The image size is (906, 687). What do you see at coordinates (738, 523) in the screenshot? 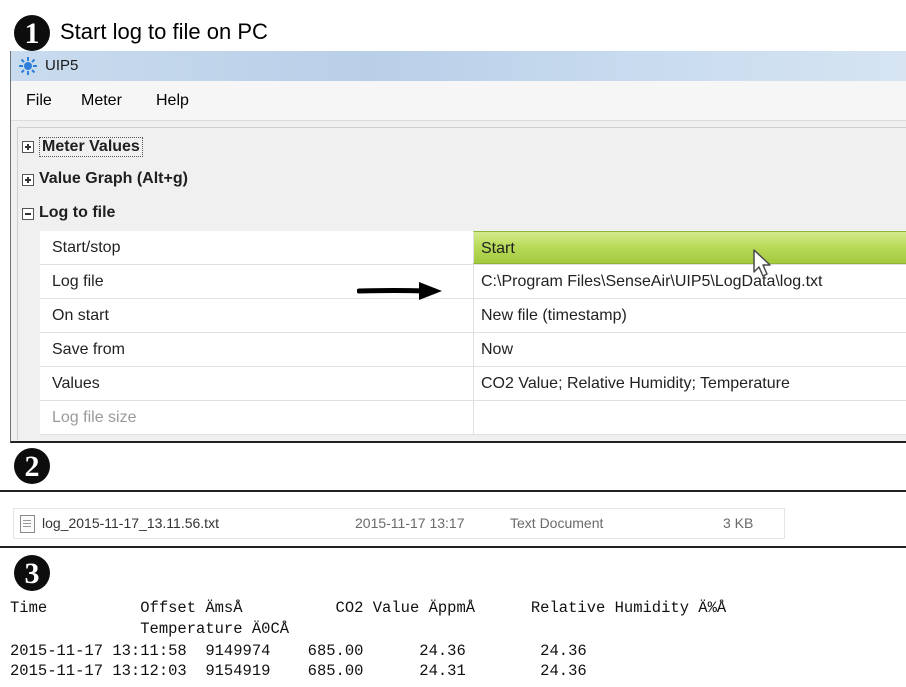
I see `file-size: 3 KB` at bounding box center [738, 523].